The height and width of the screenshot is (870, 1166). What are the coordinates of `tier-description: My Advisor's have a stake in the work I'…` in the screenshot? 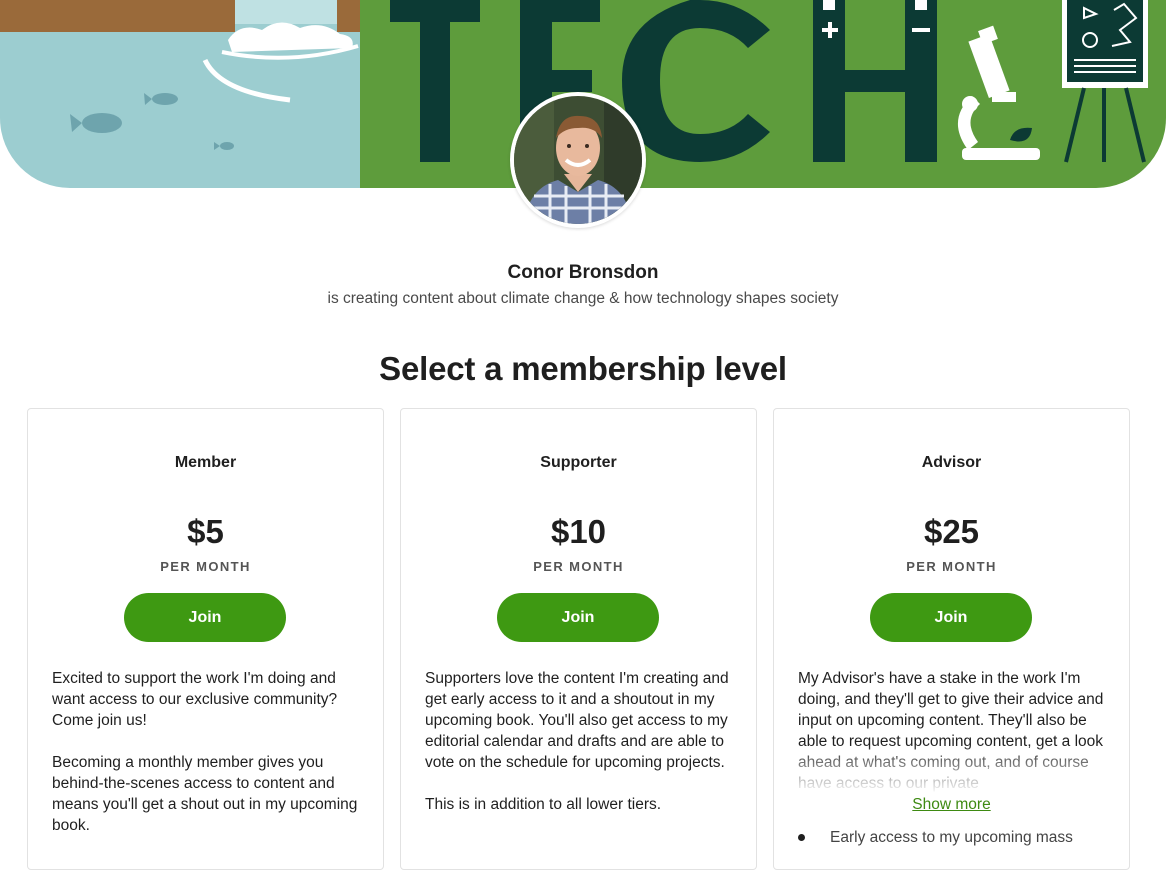 It's located at (954, 731).